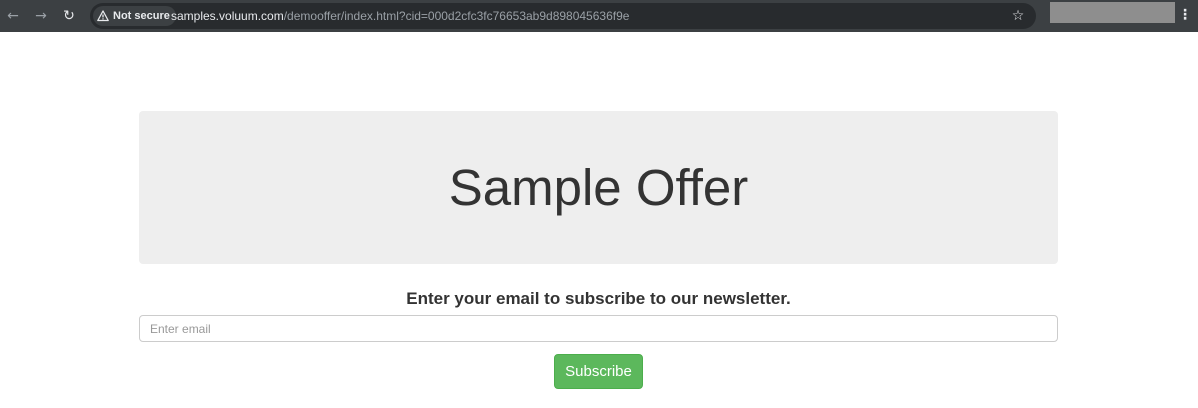 The width and height of the screenshot is (1198, 408). I want to click on page-title: Sample Offer, so click(598, 187).